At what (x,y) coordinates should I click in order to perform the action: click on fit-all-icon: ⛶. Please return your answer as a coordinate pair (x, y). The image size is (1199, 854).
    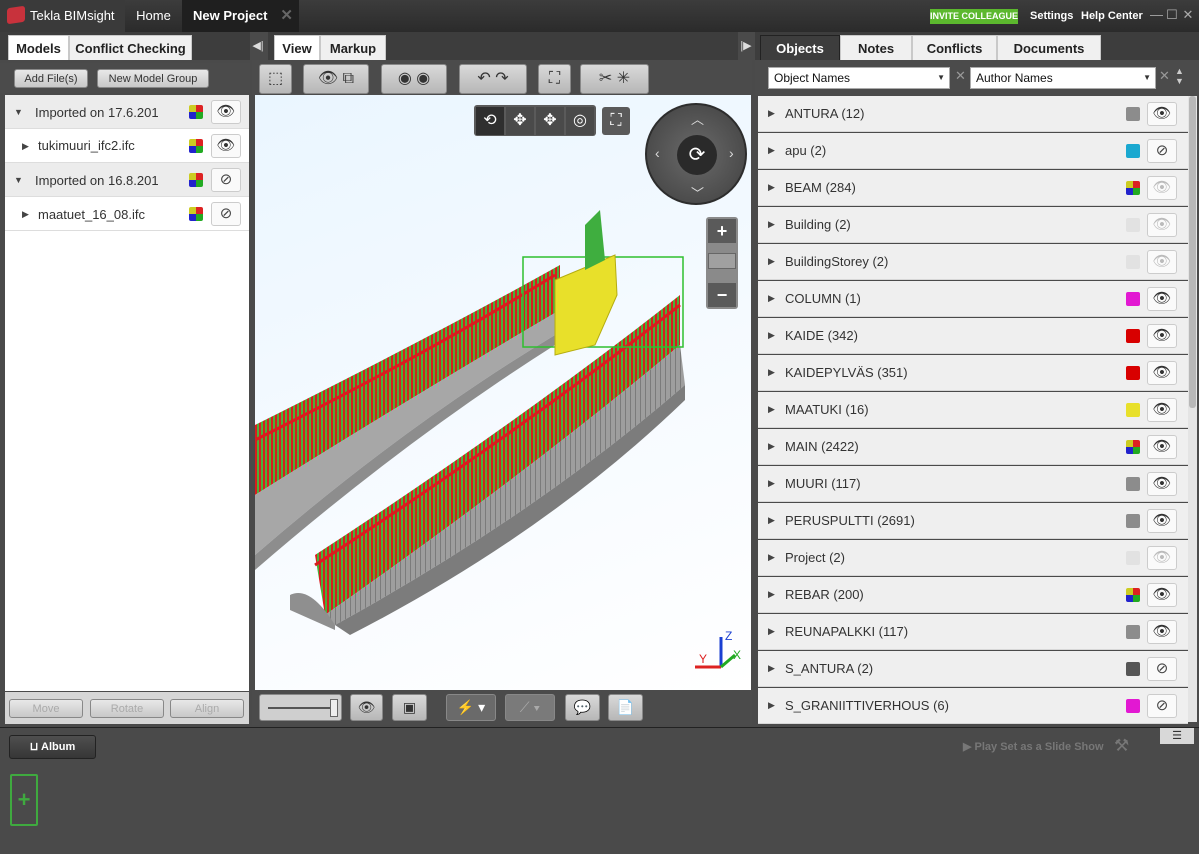
    Looking at the image, I should click on (554, 79).